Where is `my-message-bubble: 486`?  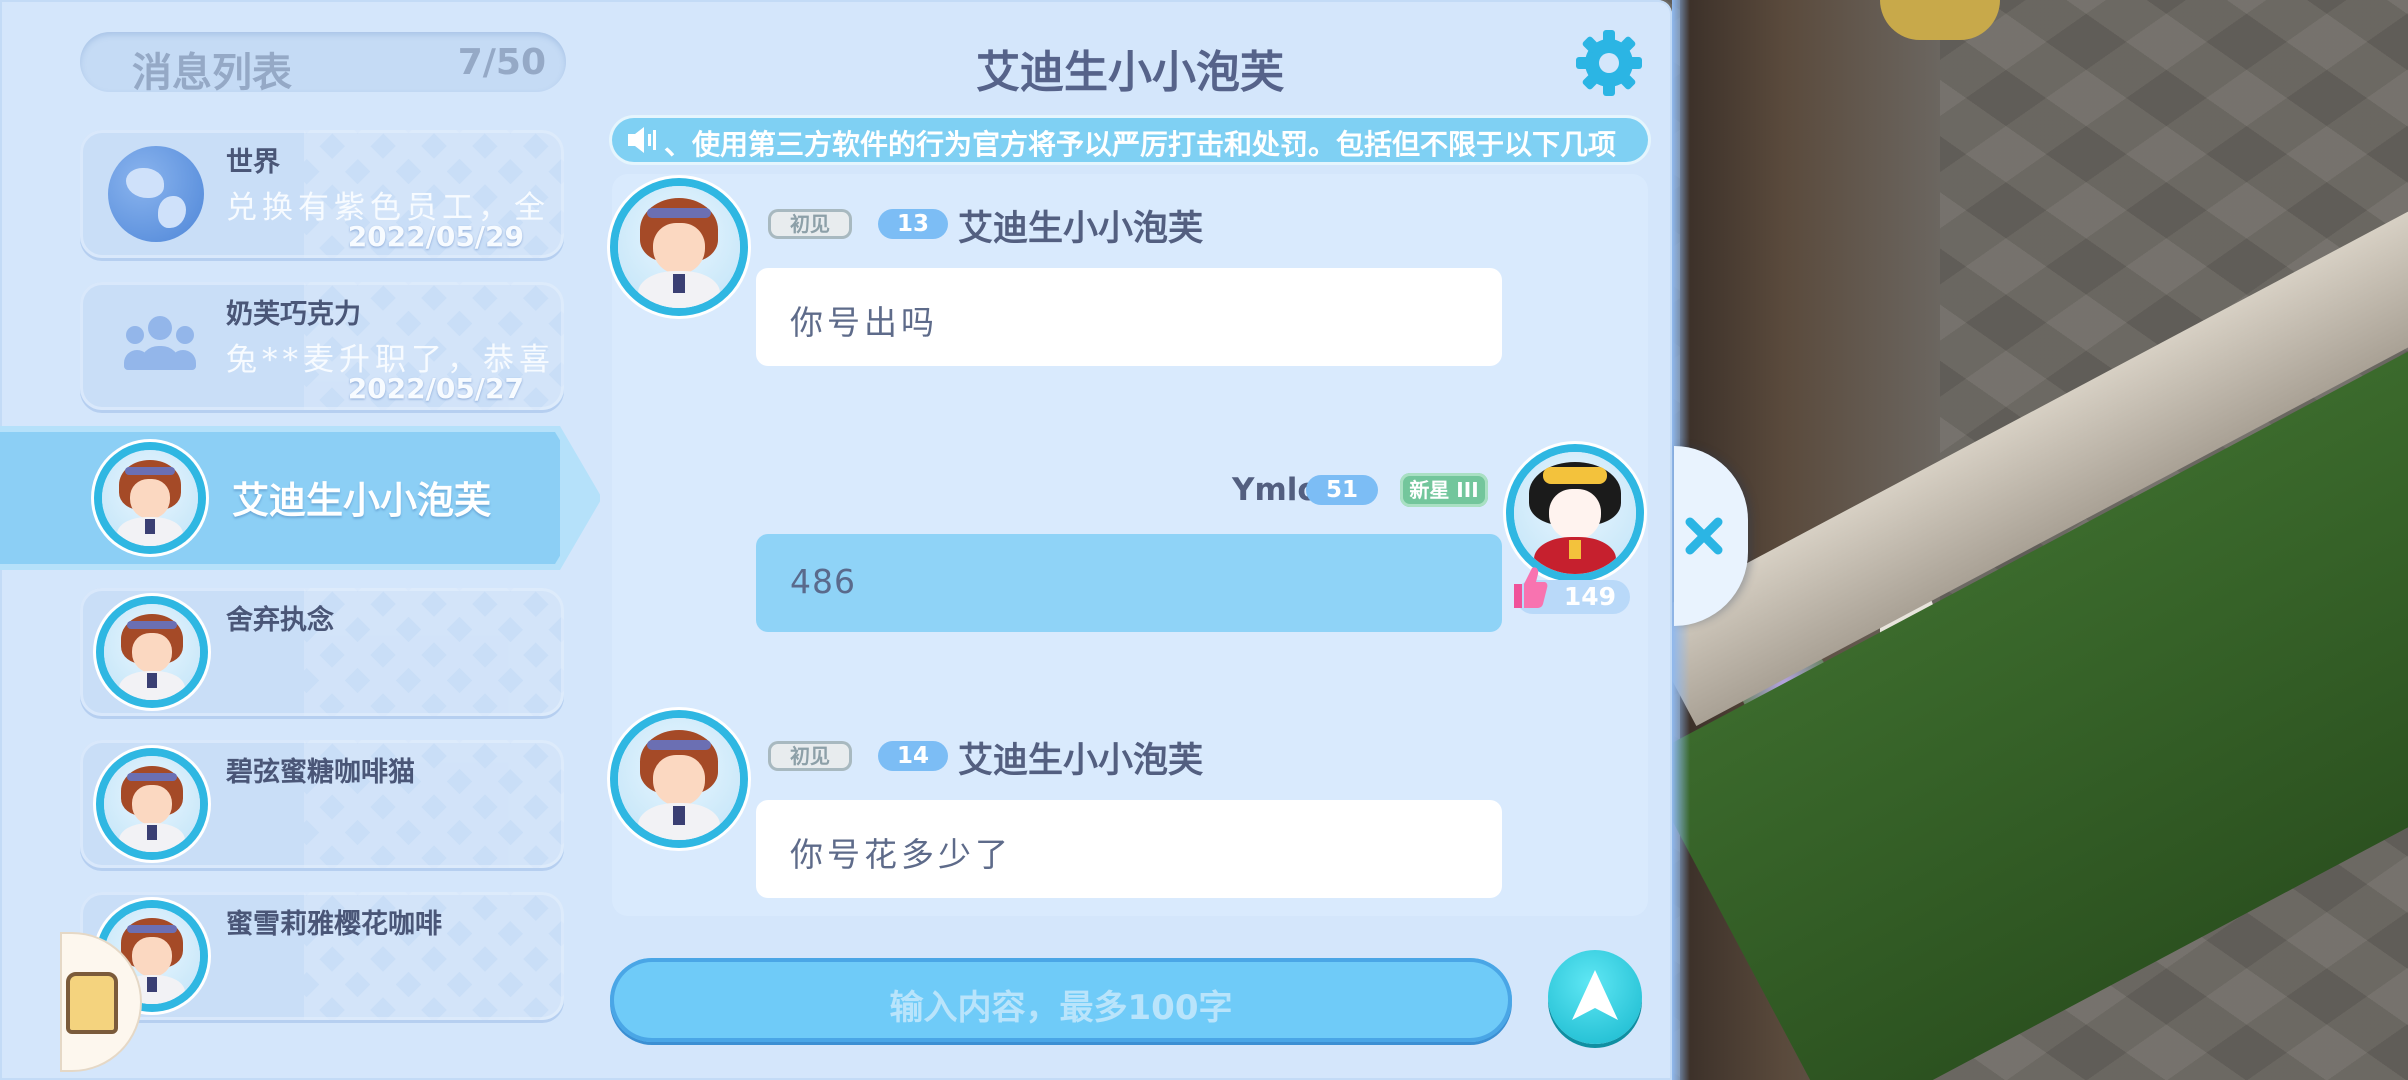 my-message-bubble: 486 is located at coordinates (1129, 583).